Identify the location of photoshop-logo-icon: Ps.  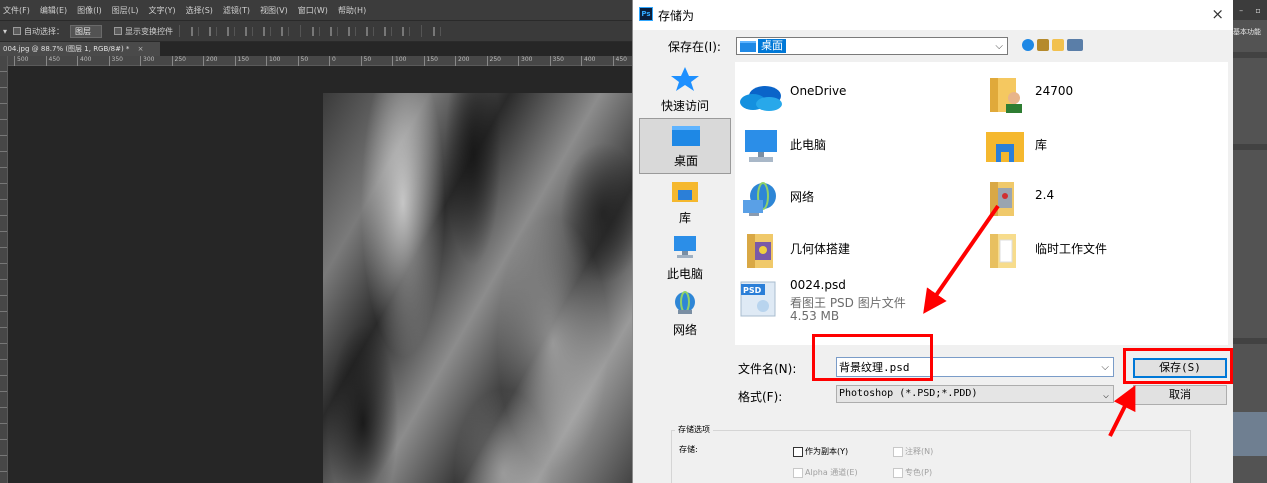
(646, 14).